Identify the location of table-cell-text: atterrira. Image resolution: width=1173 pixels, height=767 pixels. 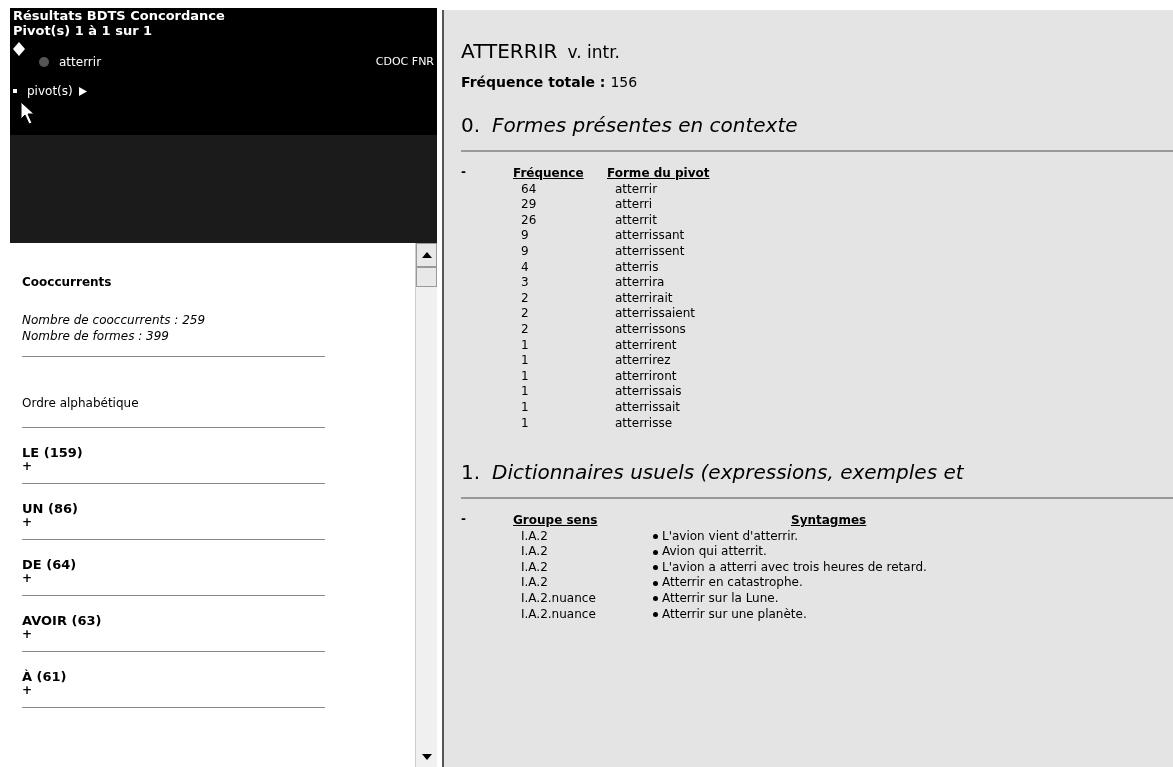
(640, 283).